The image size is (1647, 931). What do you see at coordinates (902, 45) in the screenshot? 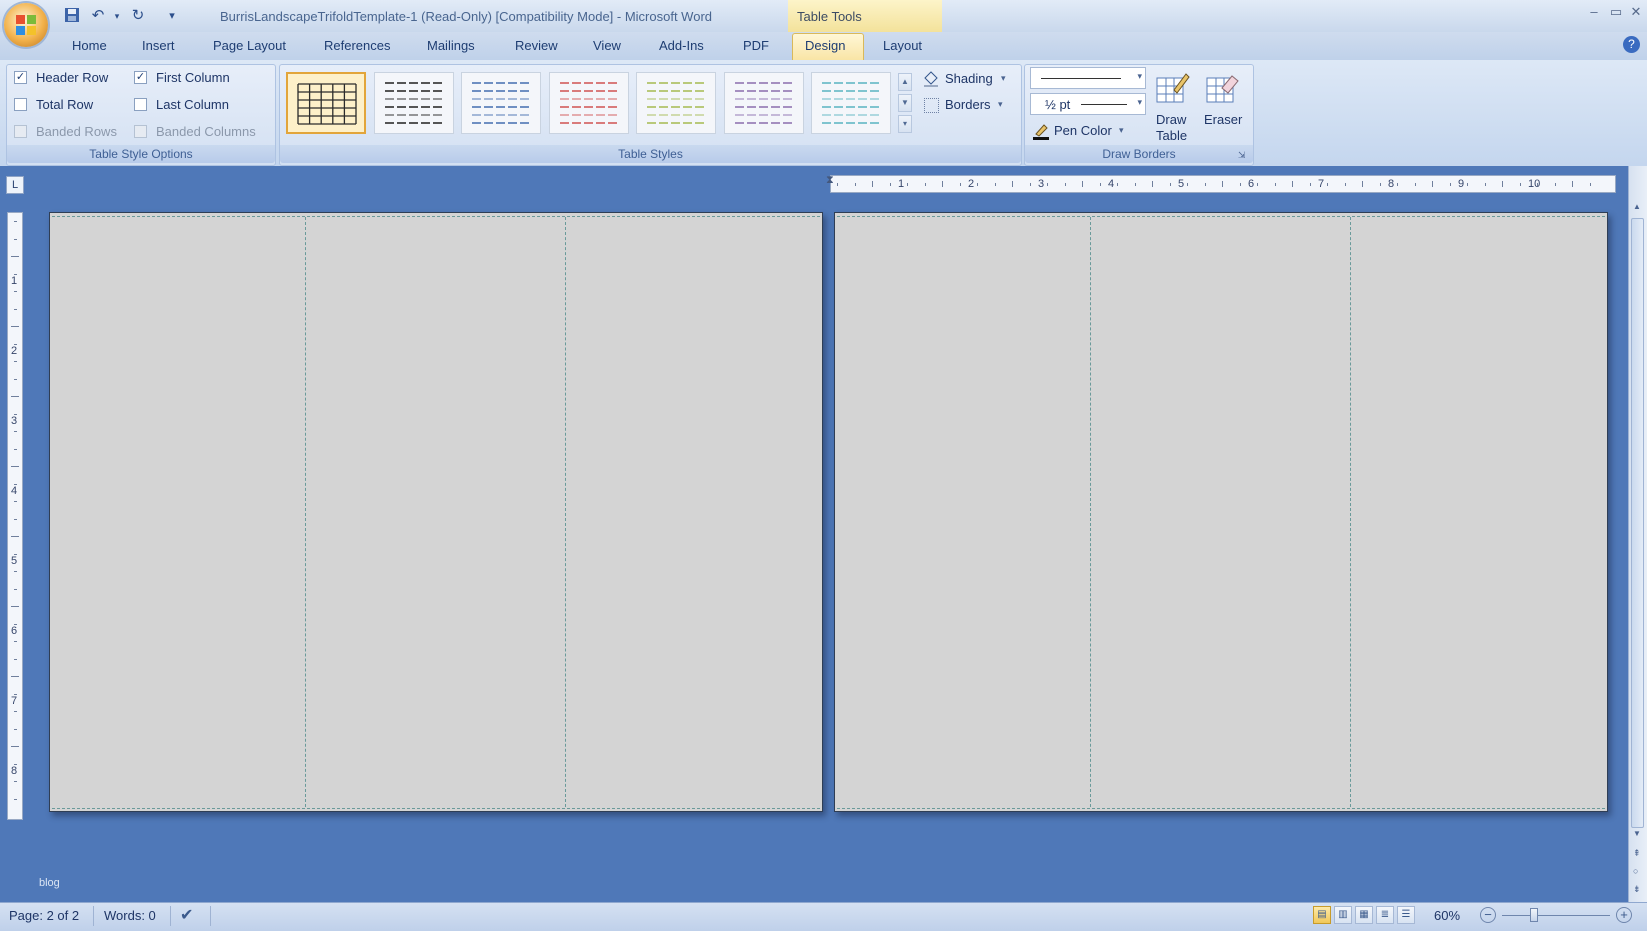
I see `tab-layout: Layout` at bounding box center [902, 45].